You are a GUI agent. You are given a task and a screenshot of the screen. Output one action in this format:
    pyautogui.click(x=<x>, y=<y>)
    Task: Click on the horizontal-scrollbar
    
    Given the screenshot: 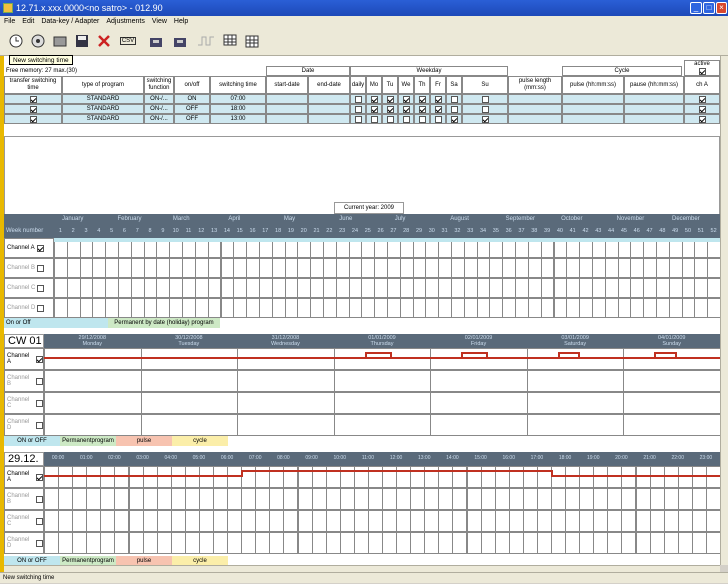 What is the action you would take?
    pyautogui.click(x=362, y=568)
    